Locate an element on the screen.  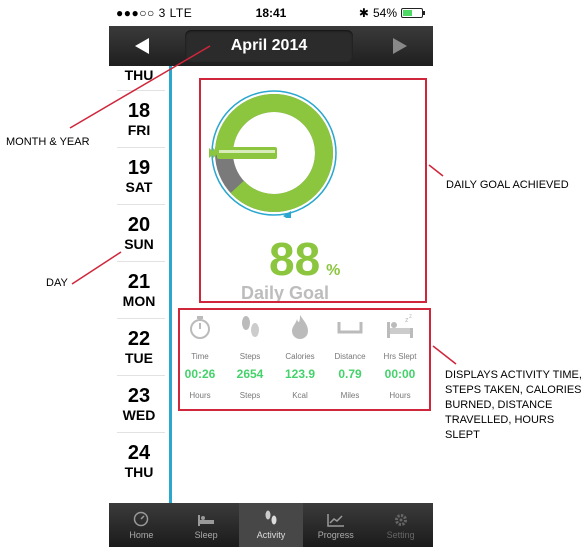
day-pointer-line is located at coordinates (96, 268).